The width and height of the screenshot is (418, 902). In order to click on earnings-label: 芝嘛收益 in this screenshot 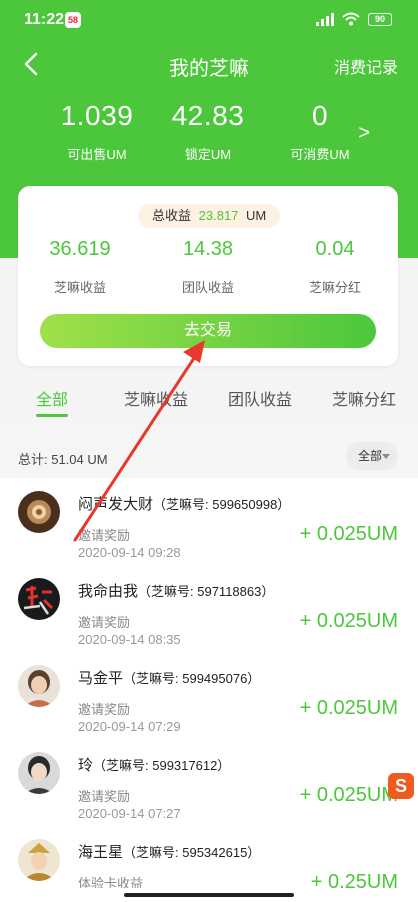, I will do `click(79, 287)`.